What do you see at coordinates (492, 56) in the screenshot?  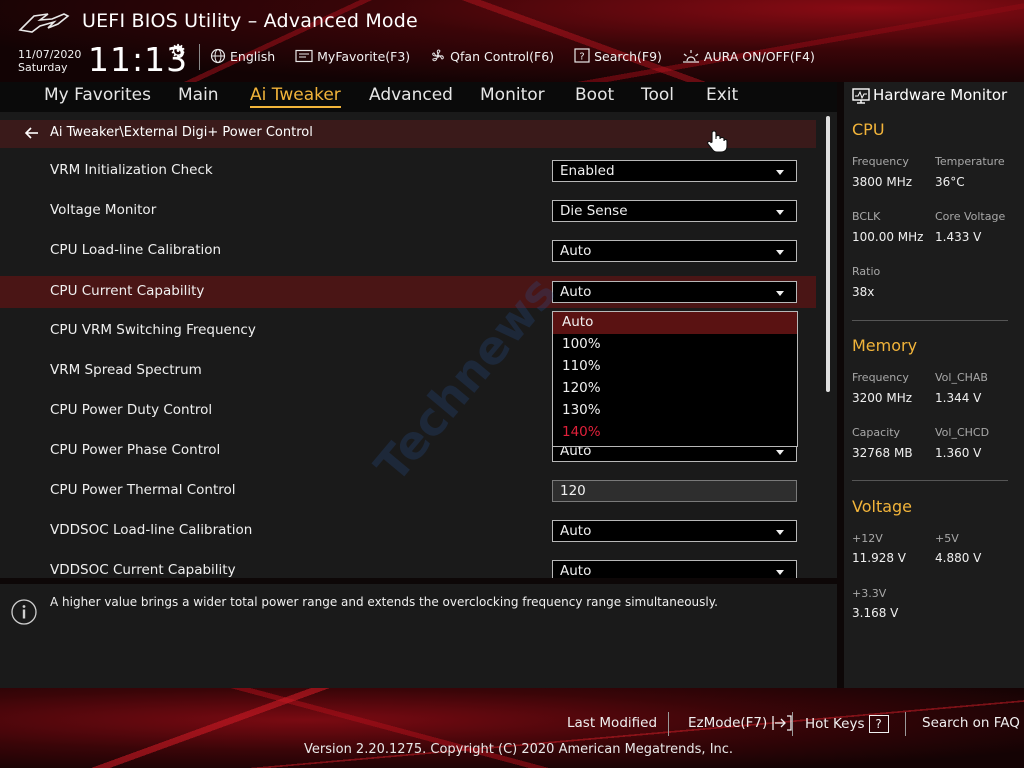 I see `qfan-control-button: Qfan Control(F6)` at bounding box center [492, 56].